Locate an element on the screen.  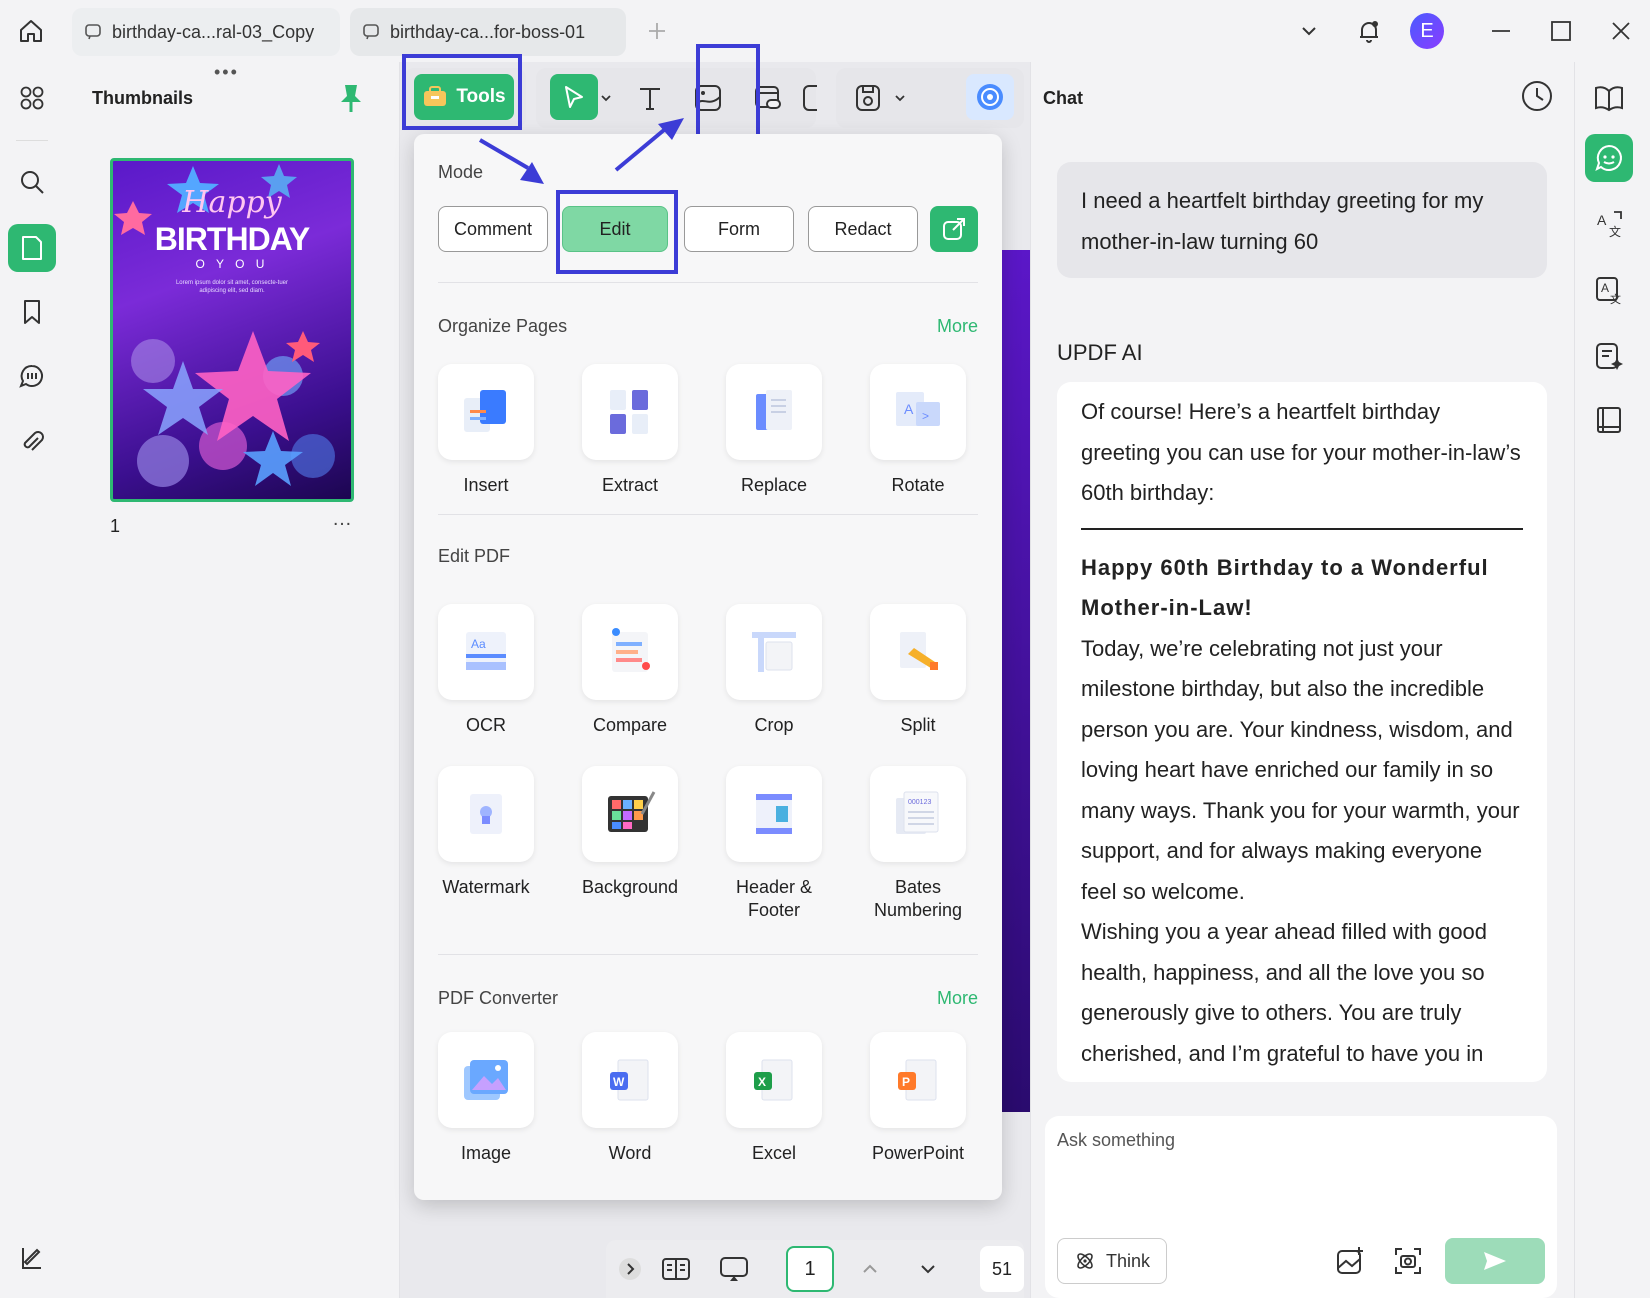
background-tool: Background is located at coordinates (630, 832).